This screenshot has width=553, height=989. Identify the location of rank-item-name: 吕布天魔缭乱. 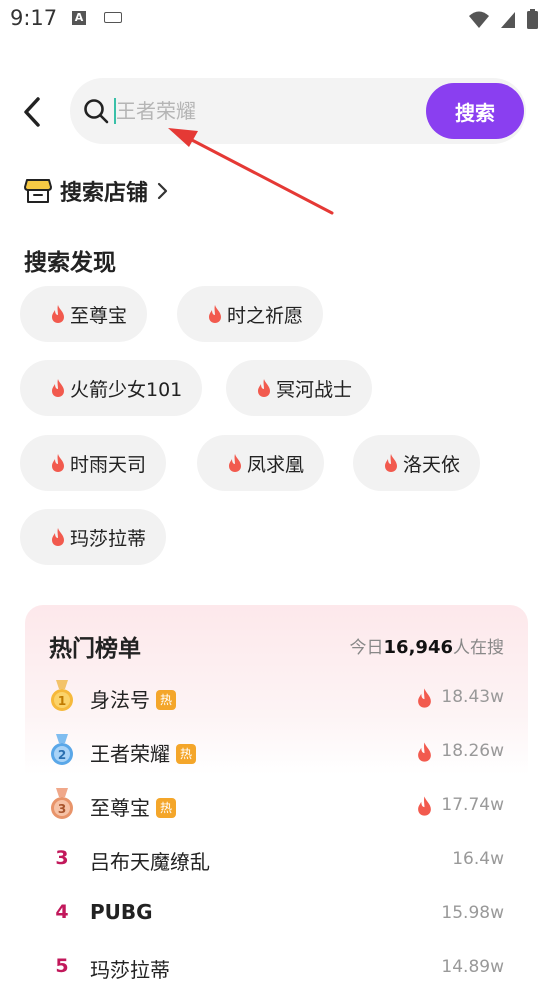
(150, 862).